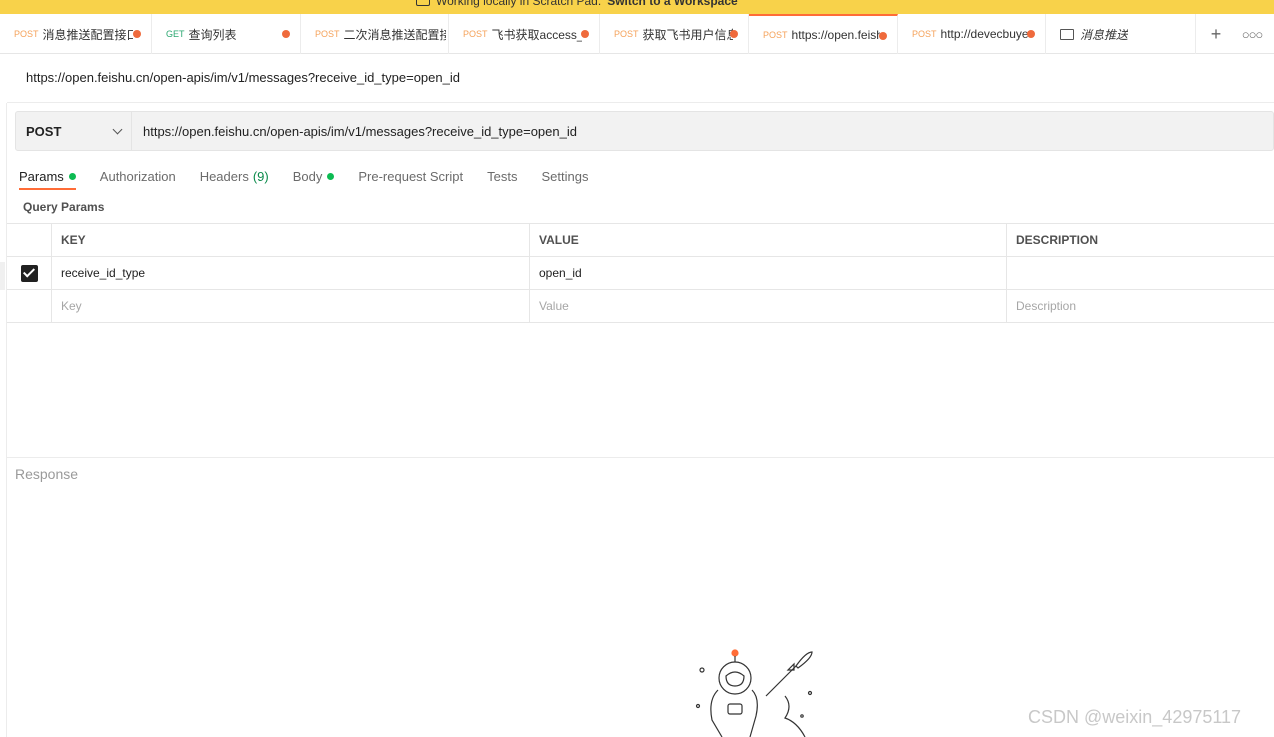 The height and width of the screenshot is (737, 1274). Describe the element at coordinates (768, 306) in the screenshot. I see `value-placeholder-input: Value` at that location.